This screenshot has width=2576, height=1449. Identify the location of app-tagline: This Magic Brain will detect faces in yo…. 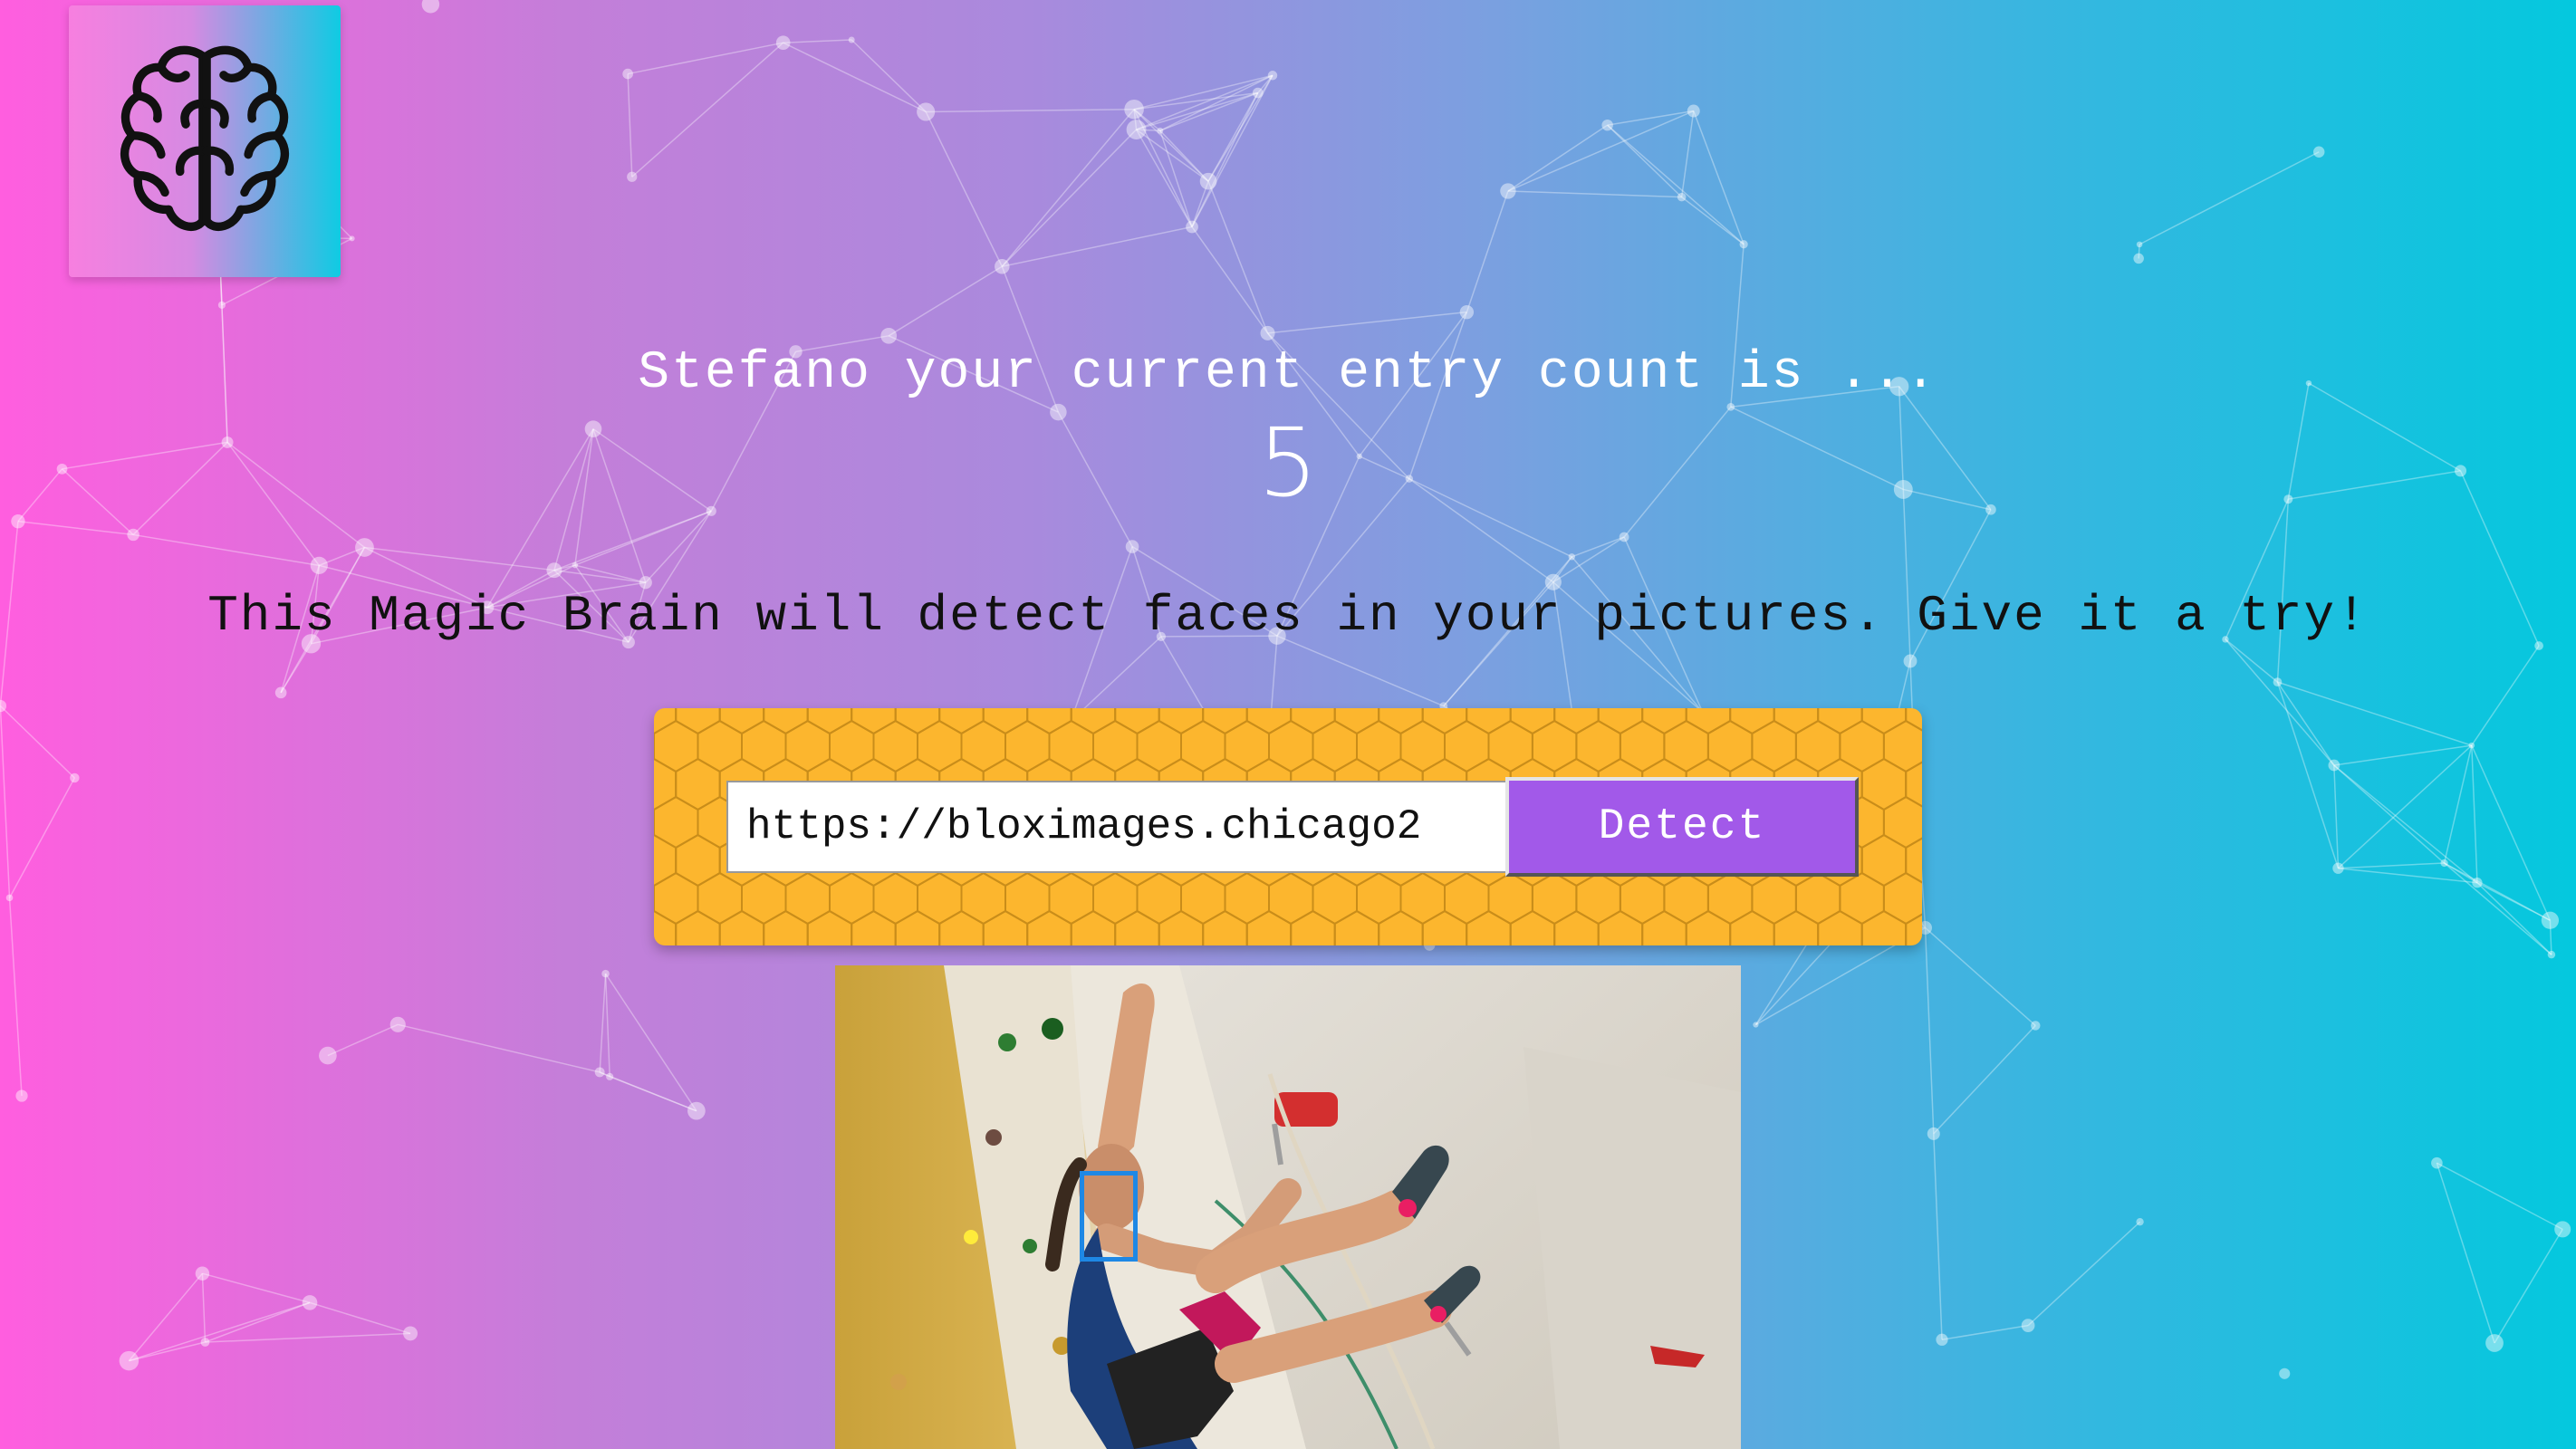
(1288, 616).